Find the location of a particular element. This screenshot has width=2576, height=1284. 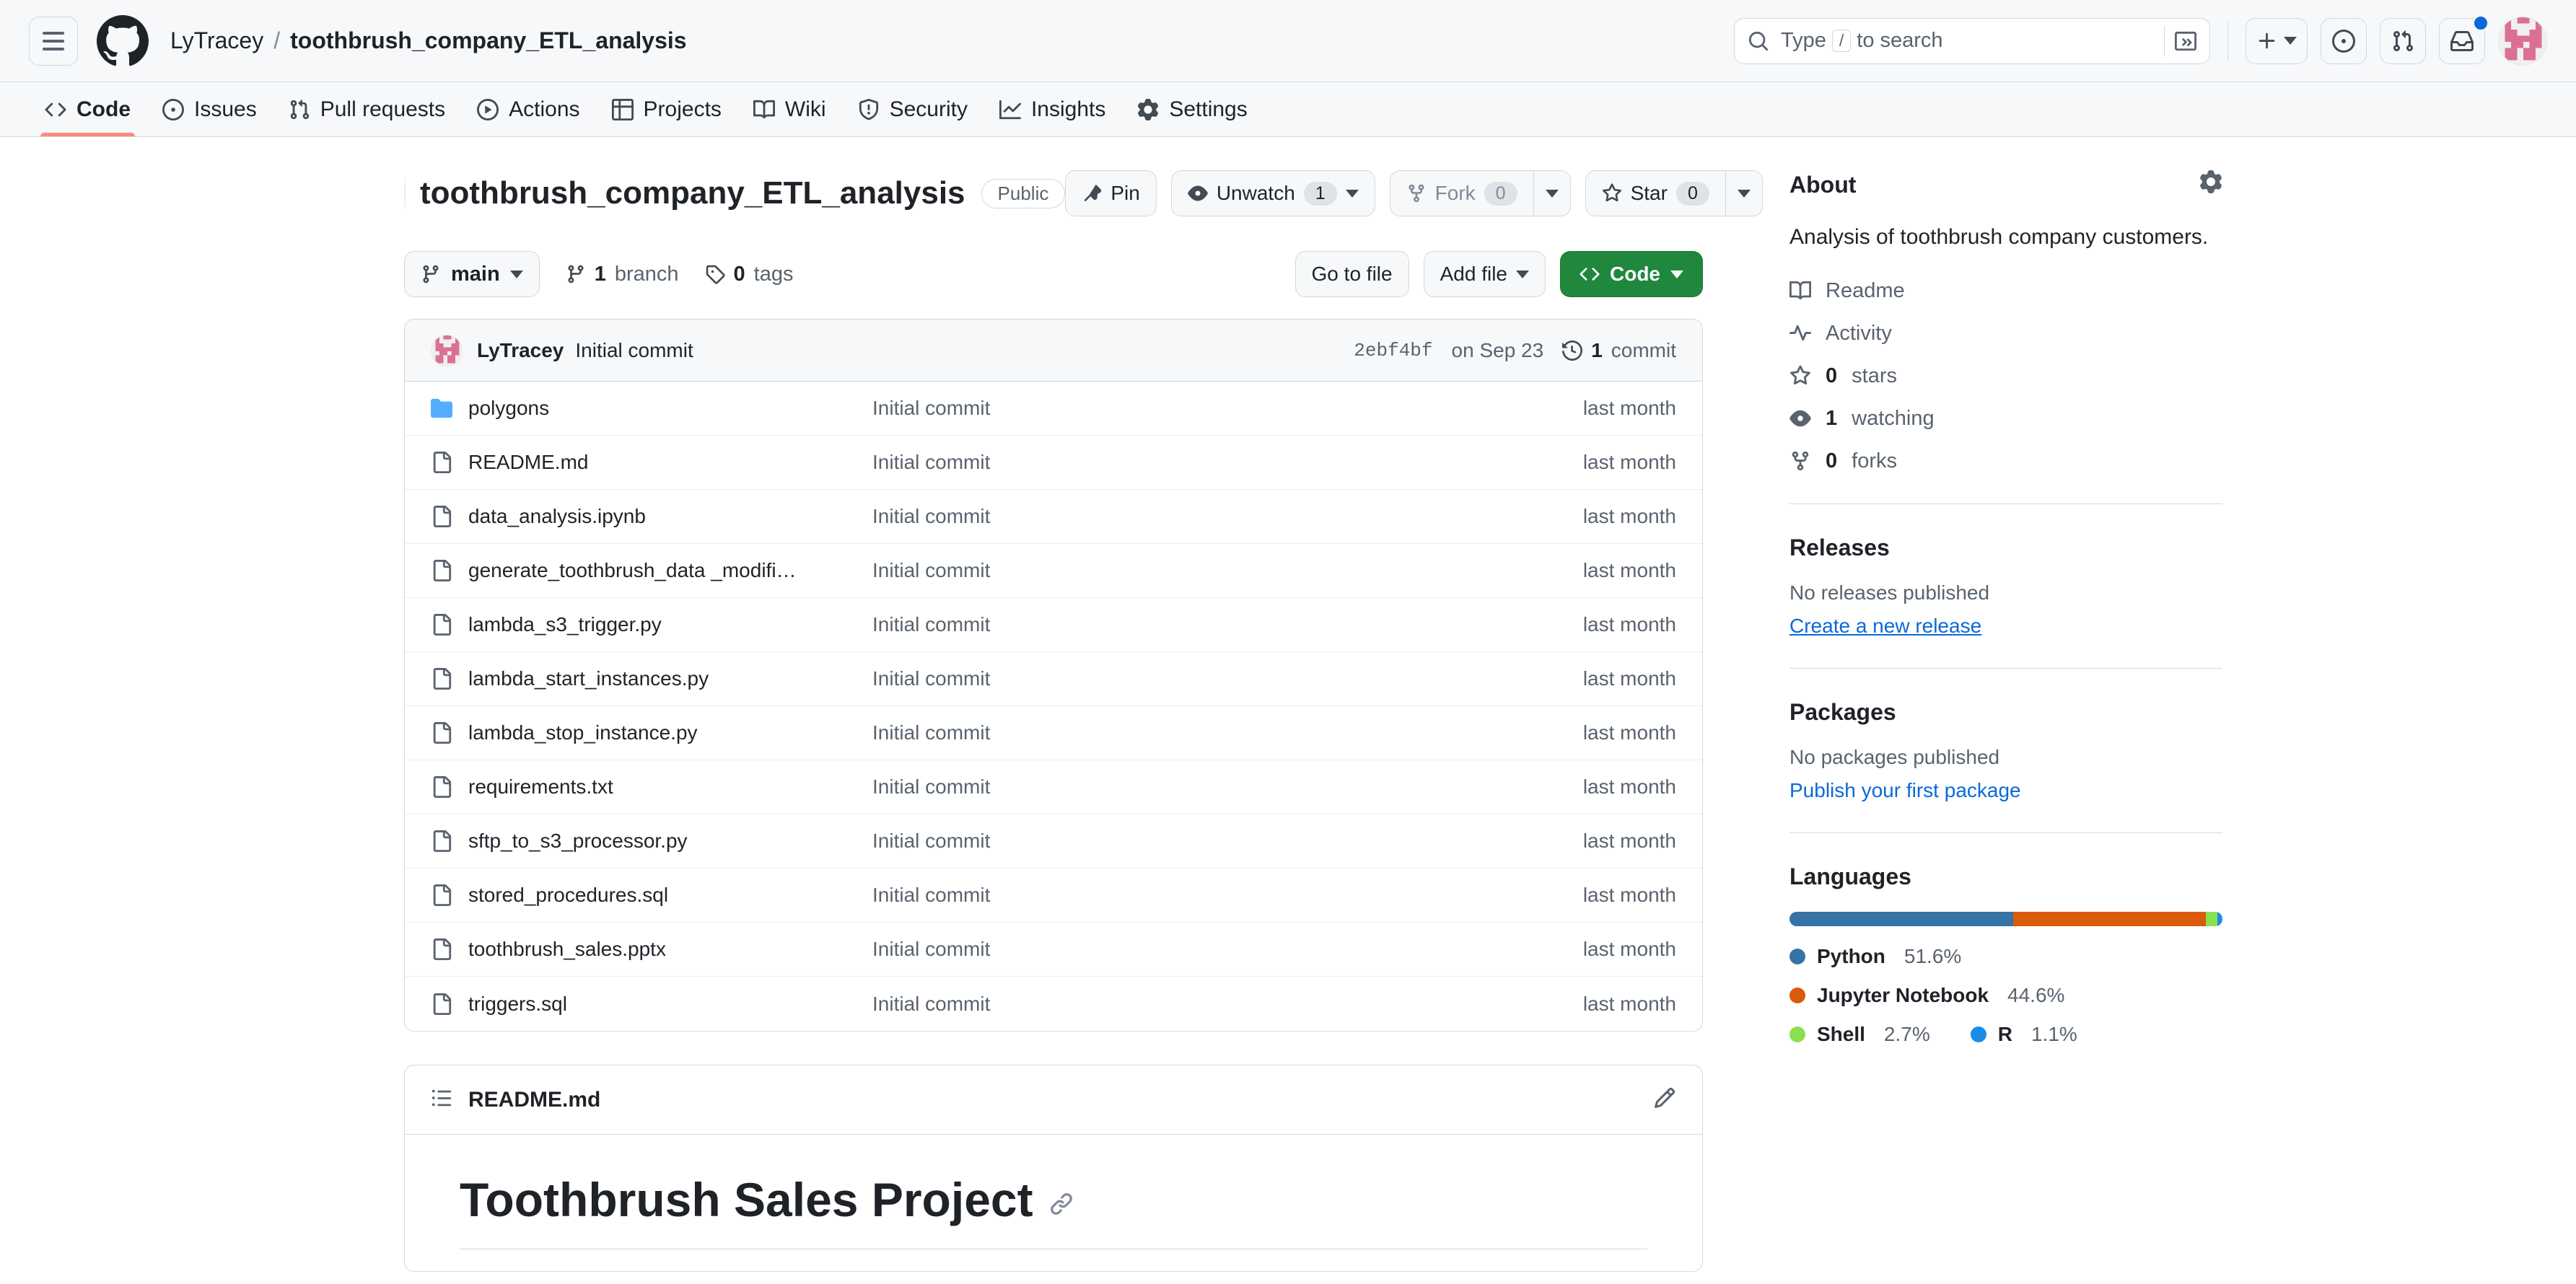

tag-count-link: 0 tags is located at coordinates (749, 274).